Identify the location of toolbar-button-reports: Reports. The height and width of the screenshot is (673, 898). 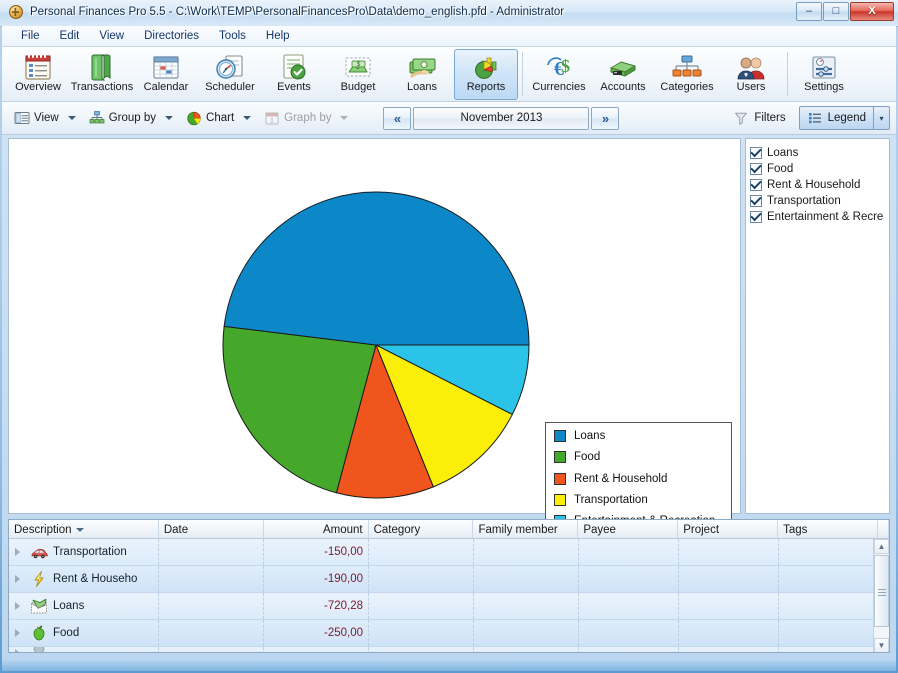
(486, 74).